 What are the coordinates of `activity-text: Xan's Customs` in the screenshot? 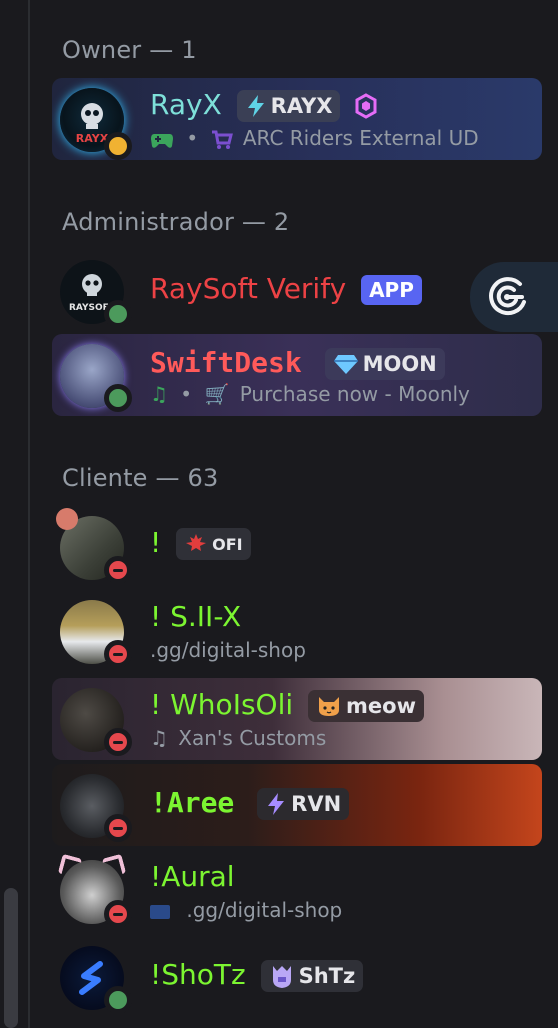 It's located at (252, 738).